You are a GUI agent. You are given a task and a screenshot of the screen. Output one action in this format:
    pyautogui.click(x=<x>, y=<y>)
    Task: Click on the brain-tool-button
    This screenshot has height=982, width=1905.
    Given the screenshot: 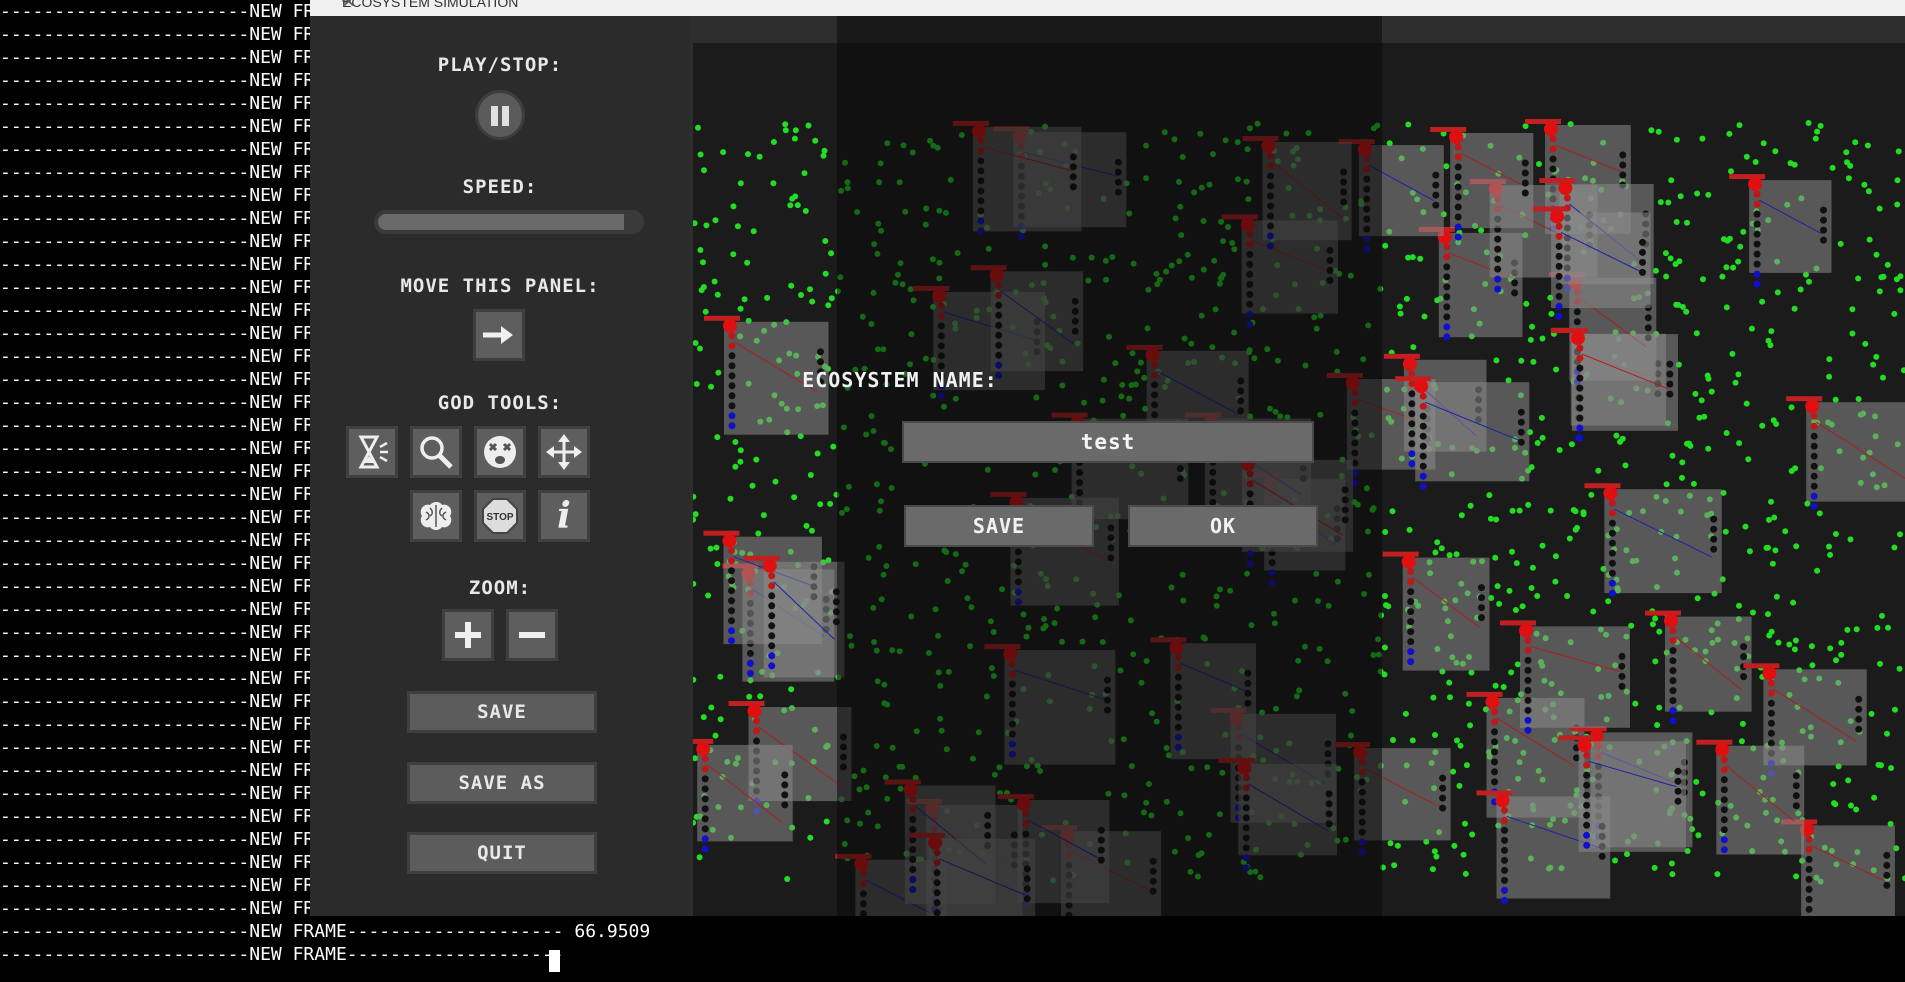 What is the action you would take?
    pyautogui.click(x=436, y=516)
    